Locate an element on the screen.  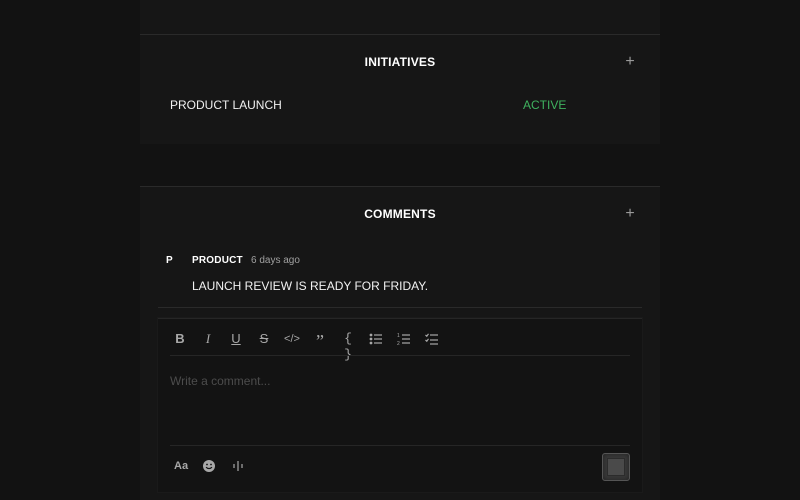
bold-icon: B is located at coordinates (180, 339).